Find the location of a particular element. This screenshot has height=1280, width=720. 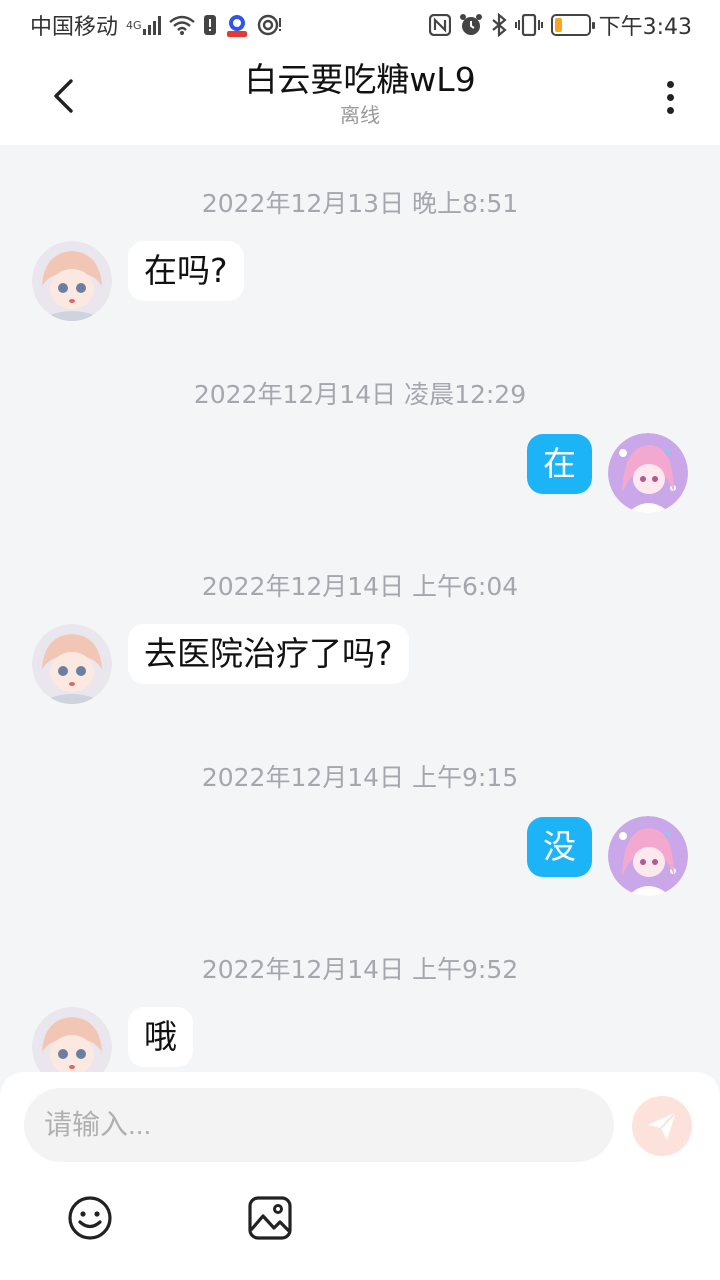

status-bar: 中国移动 4G 下午3:43 is located at coordinates (360, 25).